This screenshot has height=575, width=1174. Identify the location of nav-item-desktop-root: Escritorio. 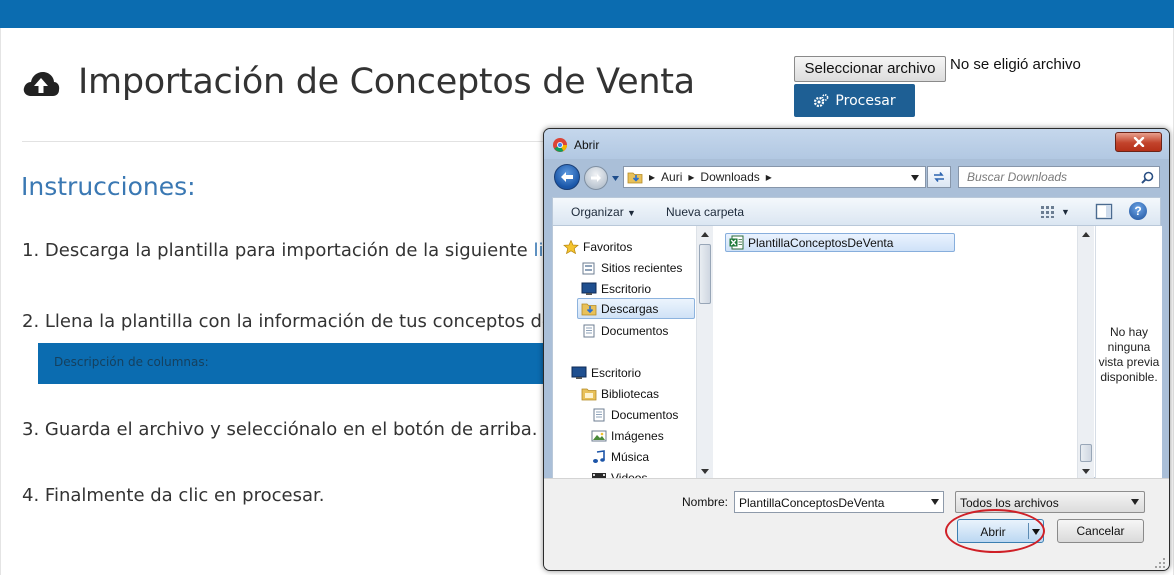
(606, 372).